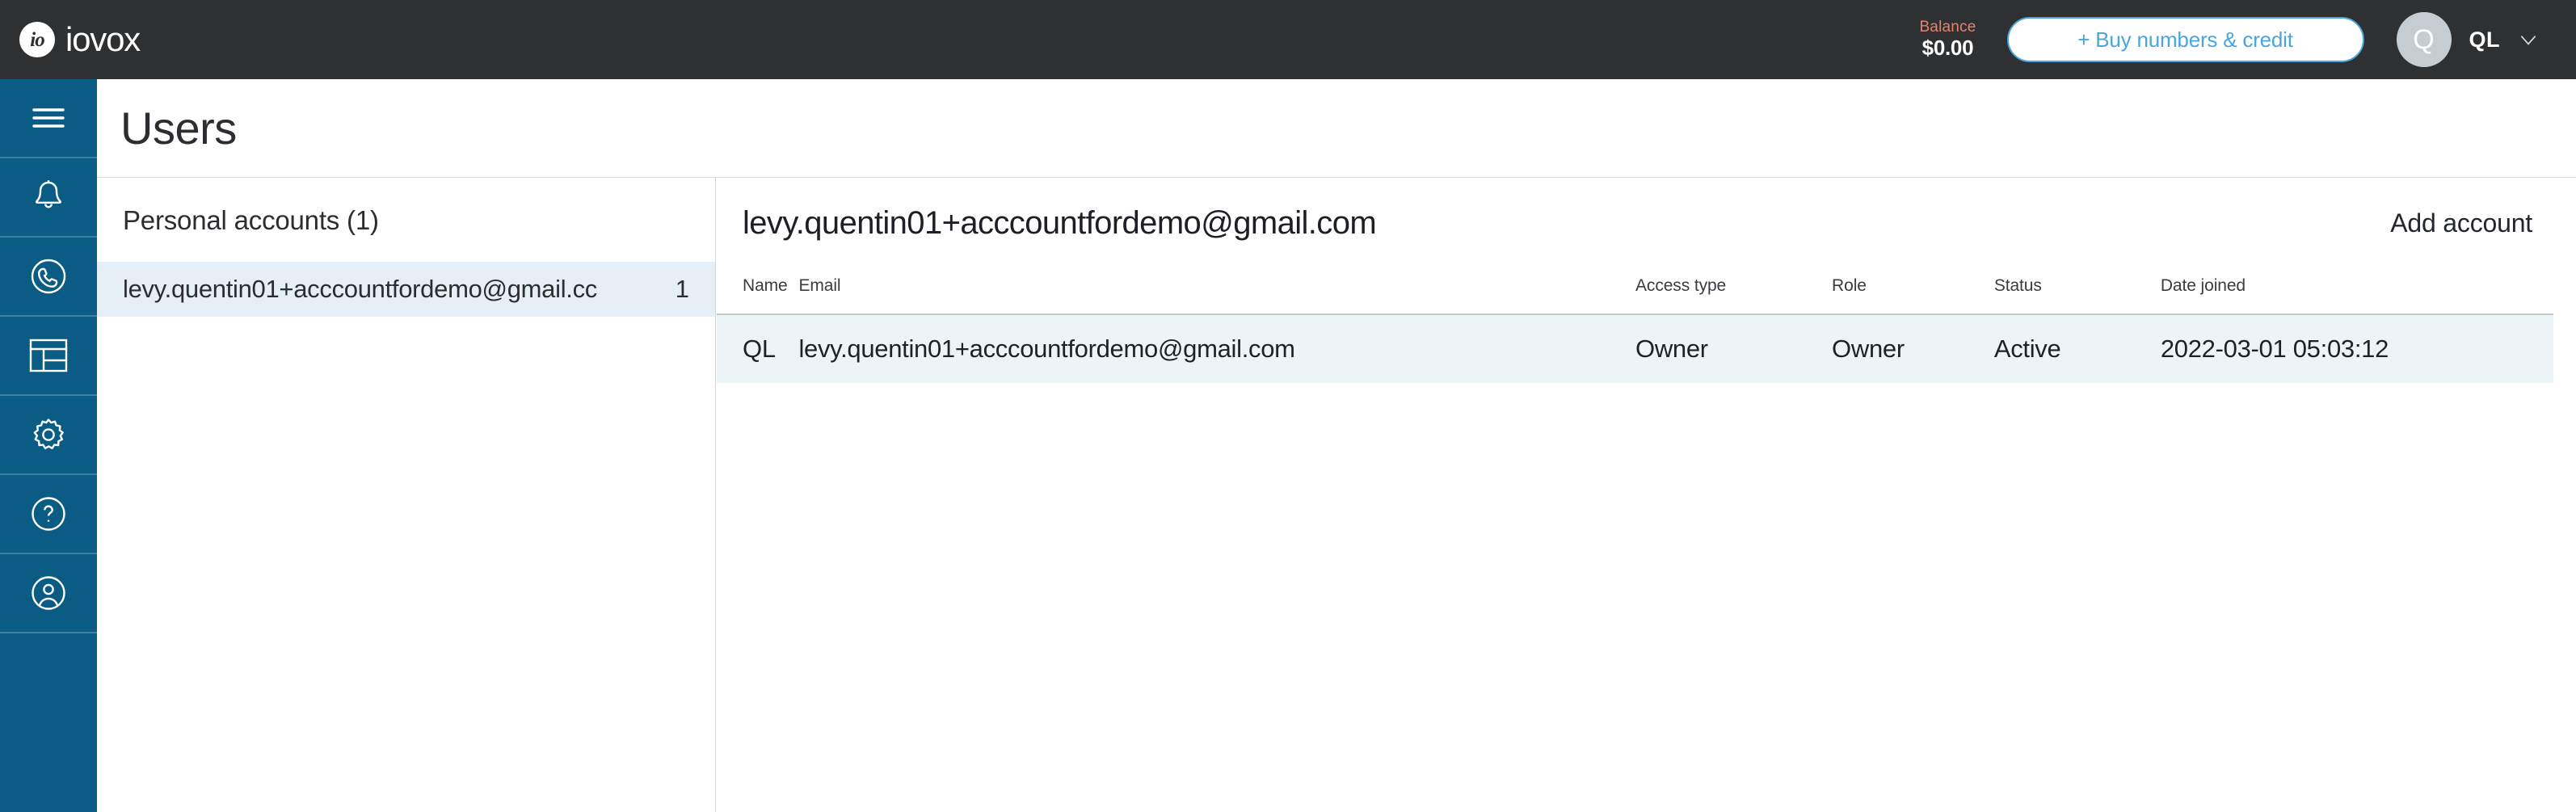  Describe the element at coordinates (1046, 348) in the screenshot. I see `cell-email: levy.quentin01+acccountfordemo@gmail.com` at that location.